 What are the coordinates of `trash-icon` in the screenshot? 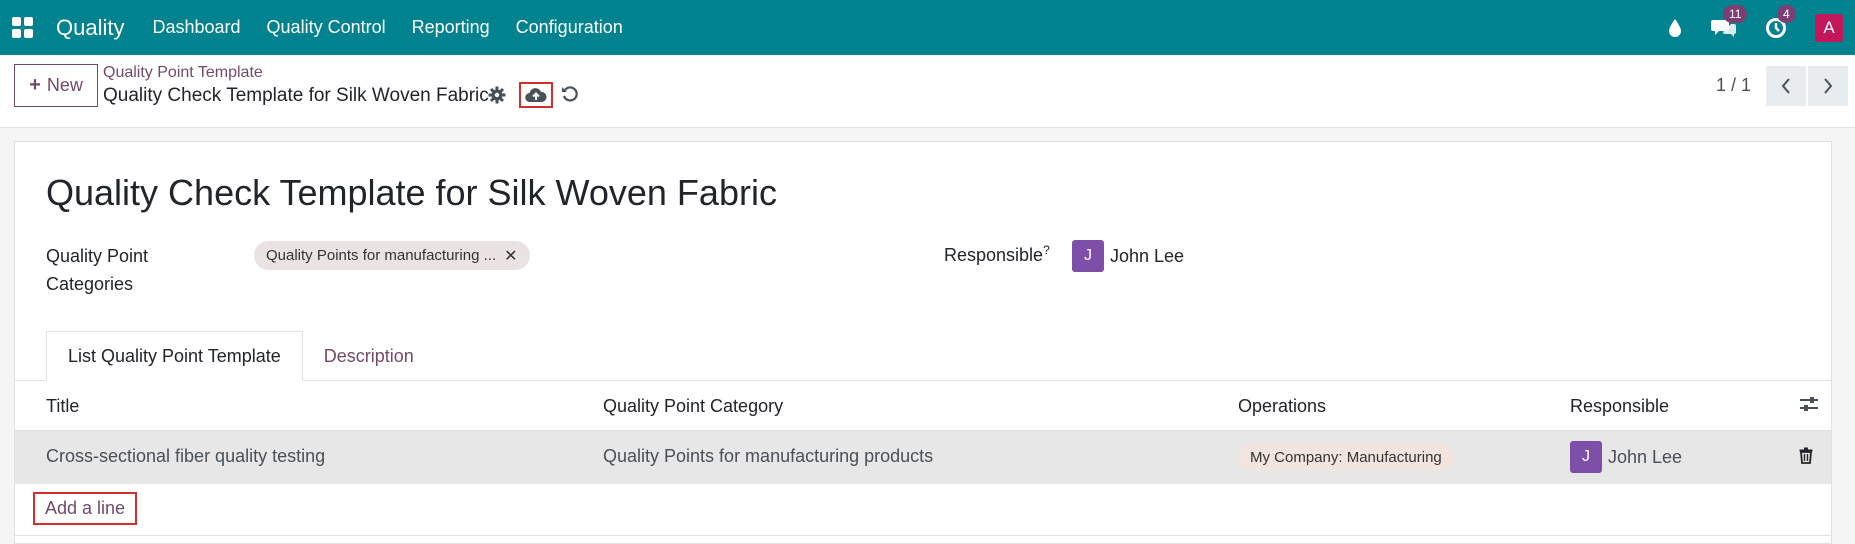 It's located at (1806, 458).